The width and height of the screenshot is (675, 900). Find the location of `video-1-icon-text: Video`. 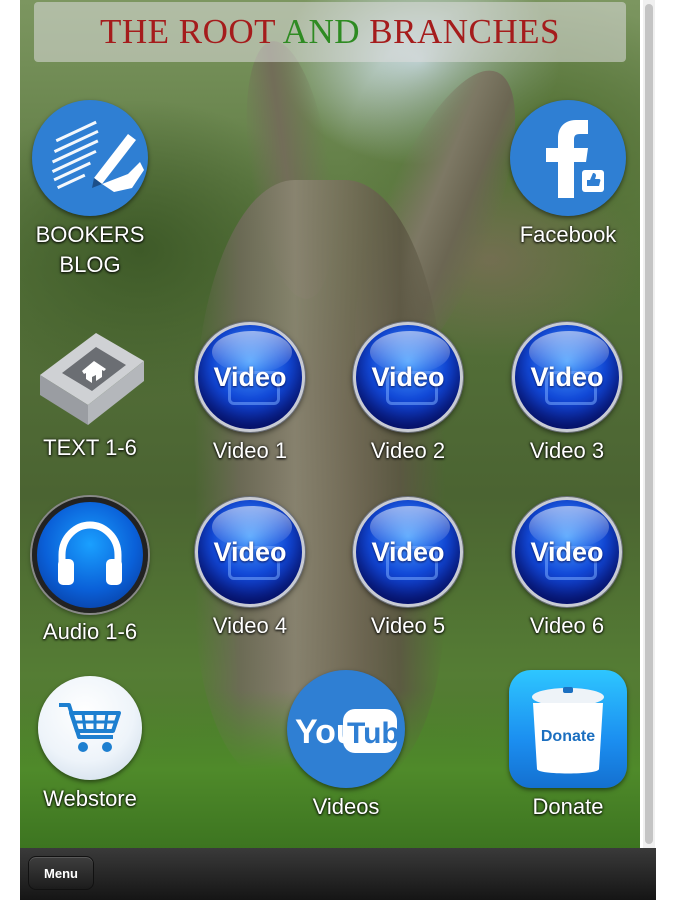

video-1-icon-text: Video is located at coordinates (250, 376).